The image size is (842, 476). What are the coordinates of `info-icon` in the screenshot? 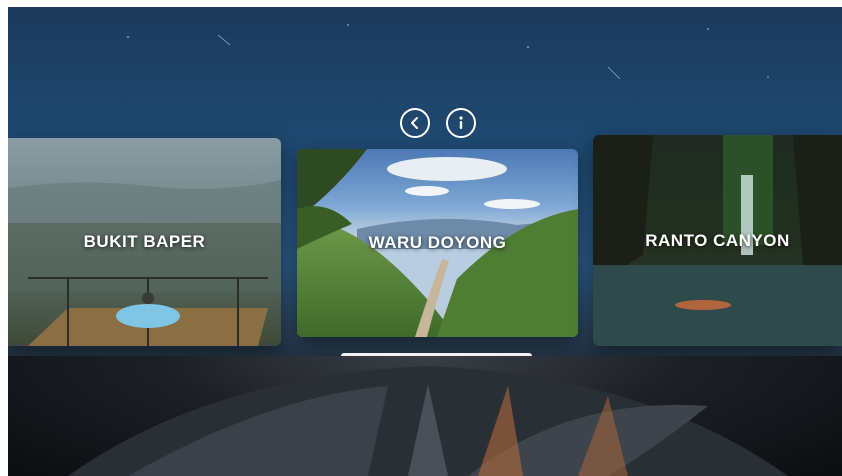 It's located at (461, 122).